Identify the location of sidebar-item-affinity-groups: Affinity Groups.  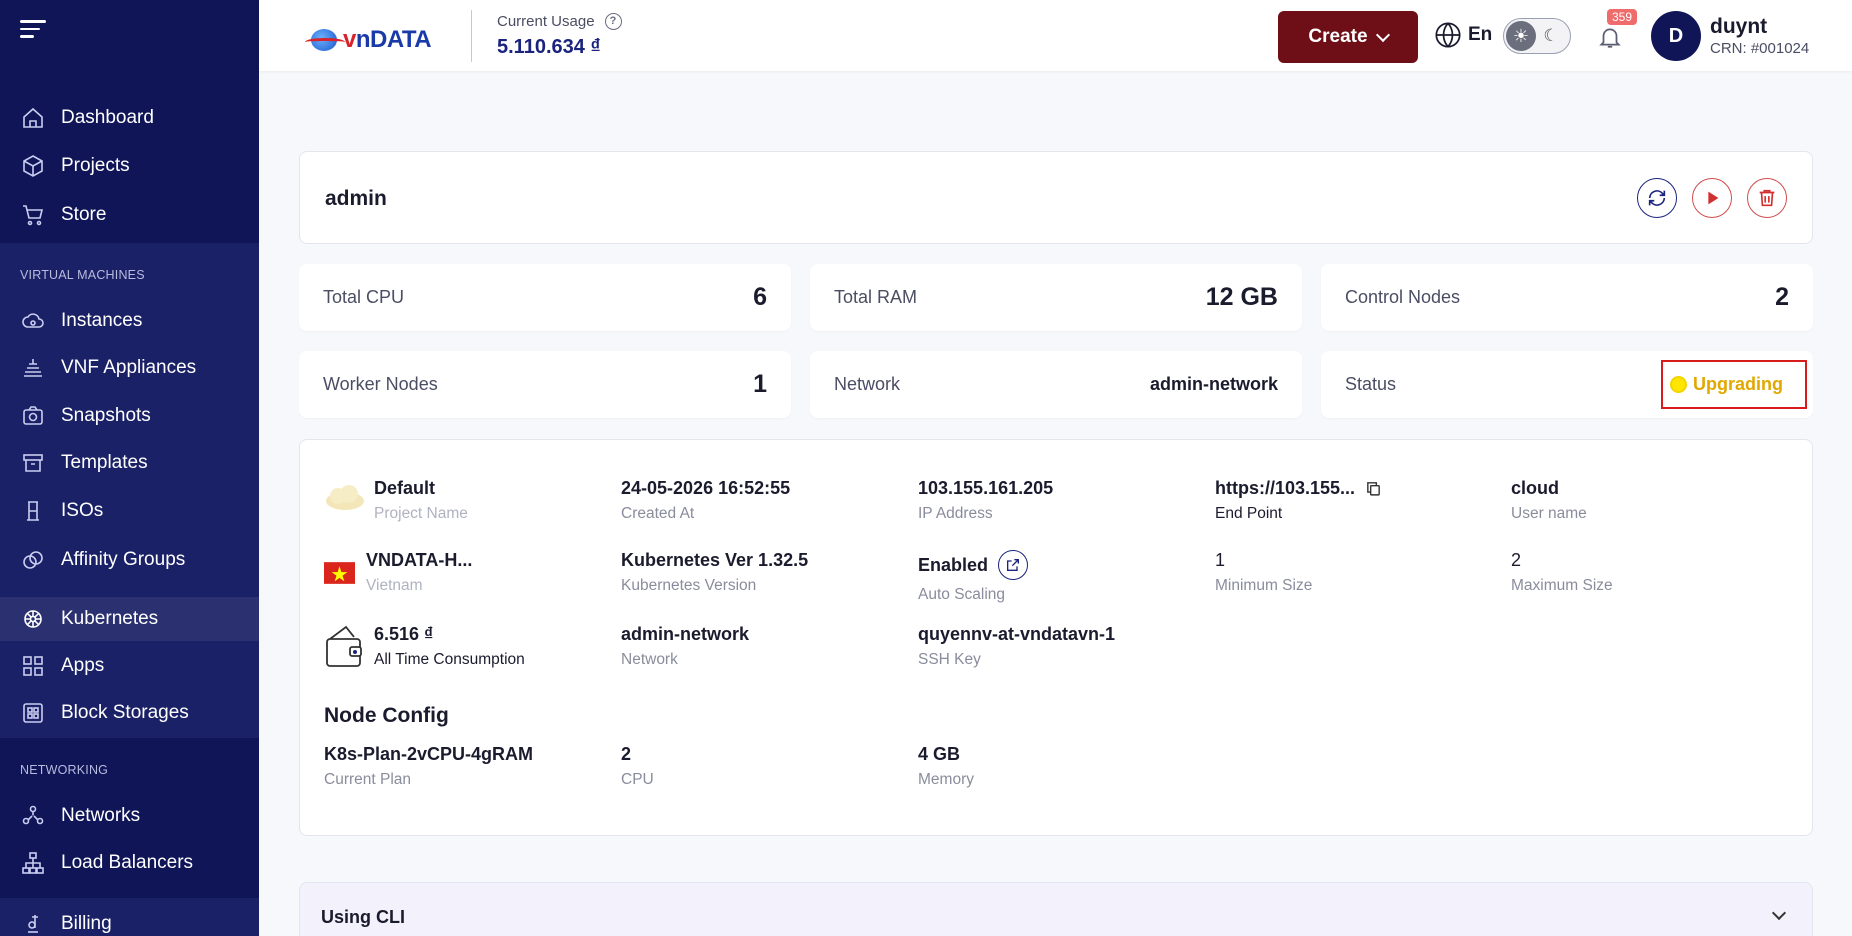
(129, 560).